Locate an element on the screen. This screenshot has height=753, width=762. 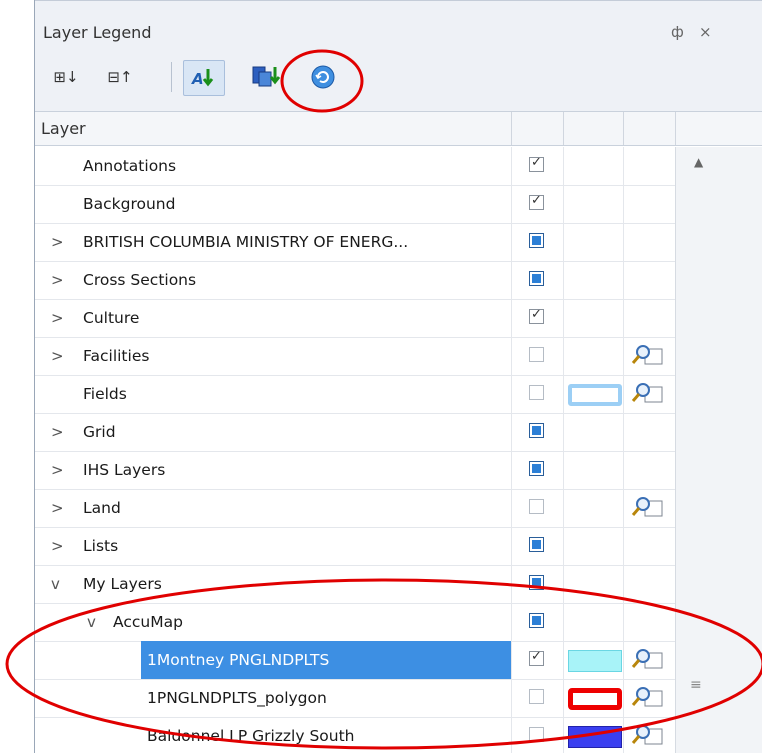
layer-name: Lists is located at coordinates (101, 546).